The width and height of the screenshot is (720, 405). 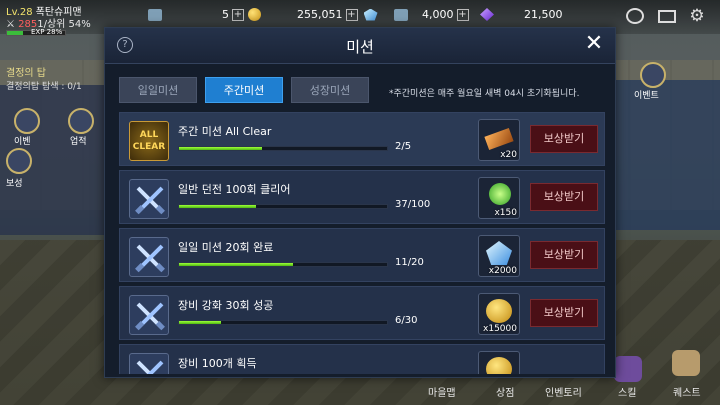 What do you see at coordinates (78, 142) in the screenshot?
I see `achievement-side-label: 업적` at bounding box center [78, 142].